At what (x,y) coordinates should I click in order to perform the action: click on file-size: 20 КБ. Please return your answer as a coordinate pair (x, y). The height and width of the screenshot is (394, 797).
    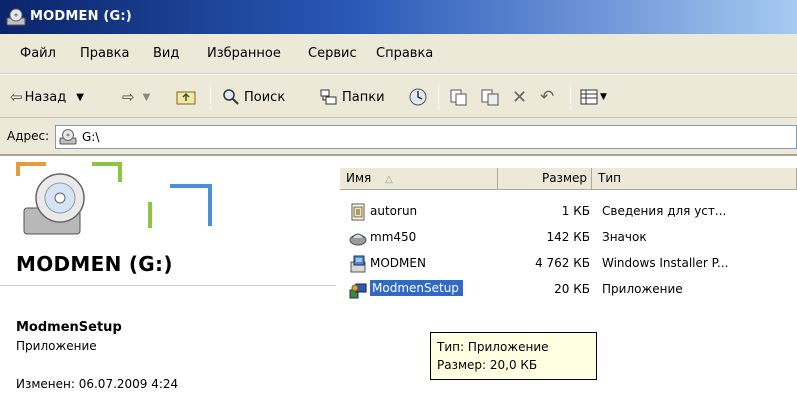
    Looking at the image, I should click on (572, 289).